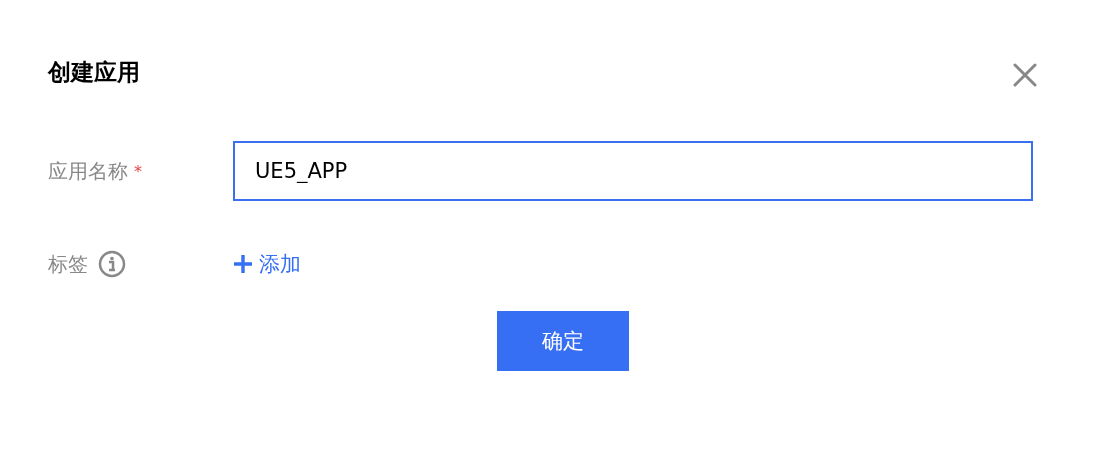 Image resolution: width=1096 pixels, height=450 pixels. What do you see at coordinates (68, 264) in the screenshot?
I see `field-label: 标签` at bounding box center [68, 264].